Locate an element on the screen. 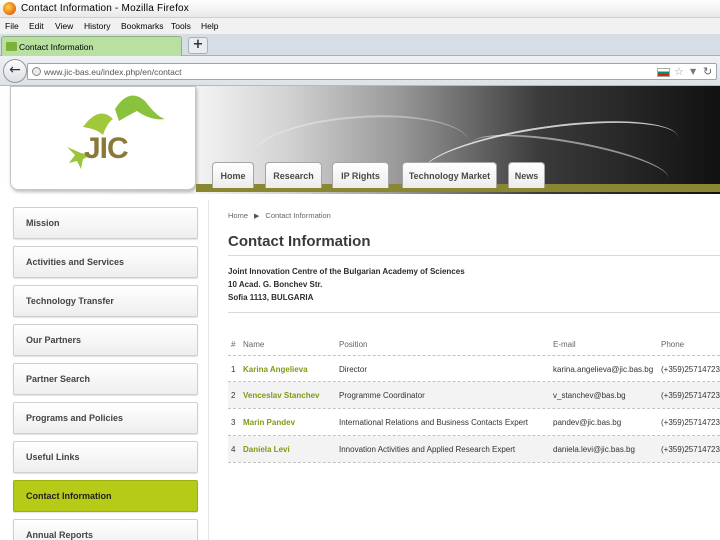 The height and width of the screenshot is (540, 720). reload-icon: ↻ is located at coordinates (707, 71).